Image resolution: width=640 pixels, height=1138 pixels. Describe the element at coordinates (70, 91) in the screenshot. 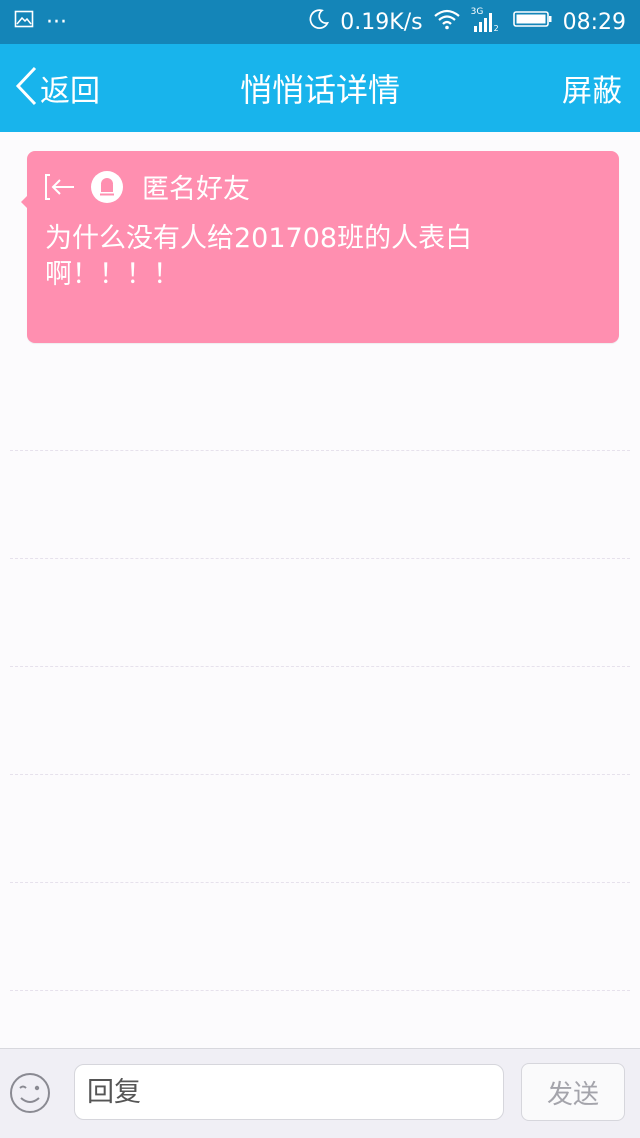

I see `back-label: 返回` at that location.